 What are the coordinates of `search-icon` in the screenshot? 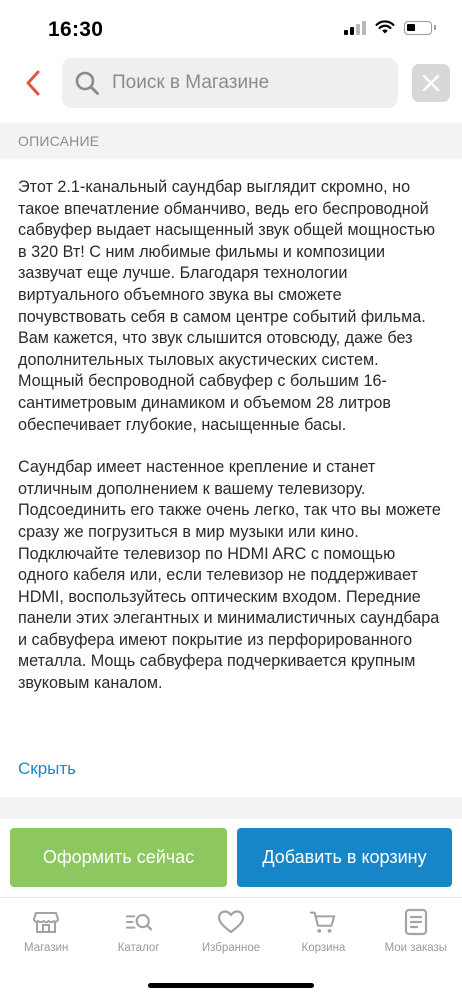 It's located at (87, 83).